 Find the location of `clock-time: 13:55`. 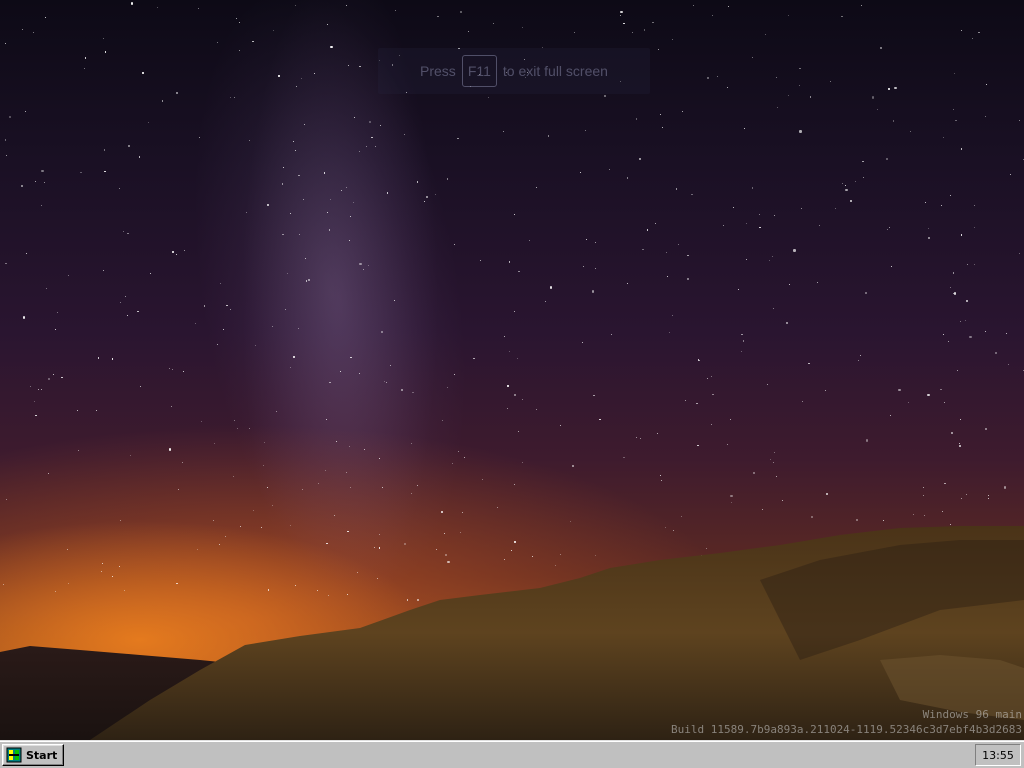

clock-time: 13:55 is located at coordinates (998, 755).